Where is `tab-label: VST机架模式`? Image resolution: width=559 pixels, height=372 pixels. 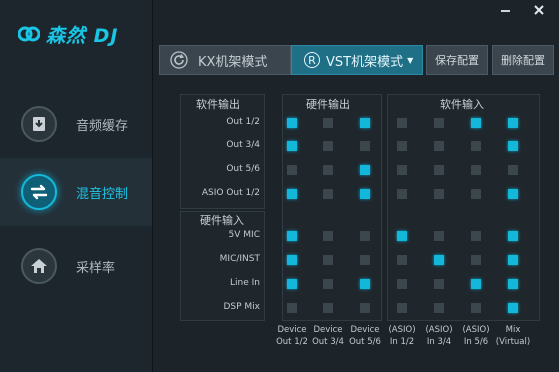
tab-label: VST机架模式 is located at coordinates (365, 62).